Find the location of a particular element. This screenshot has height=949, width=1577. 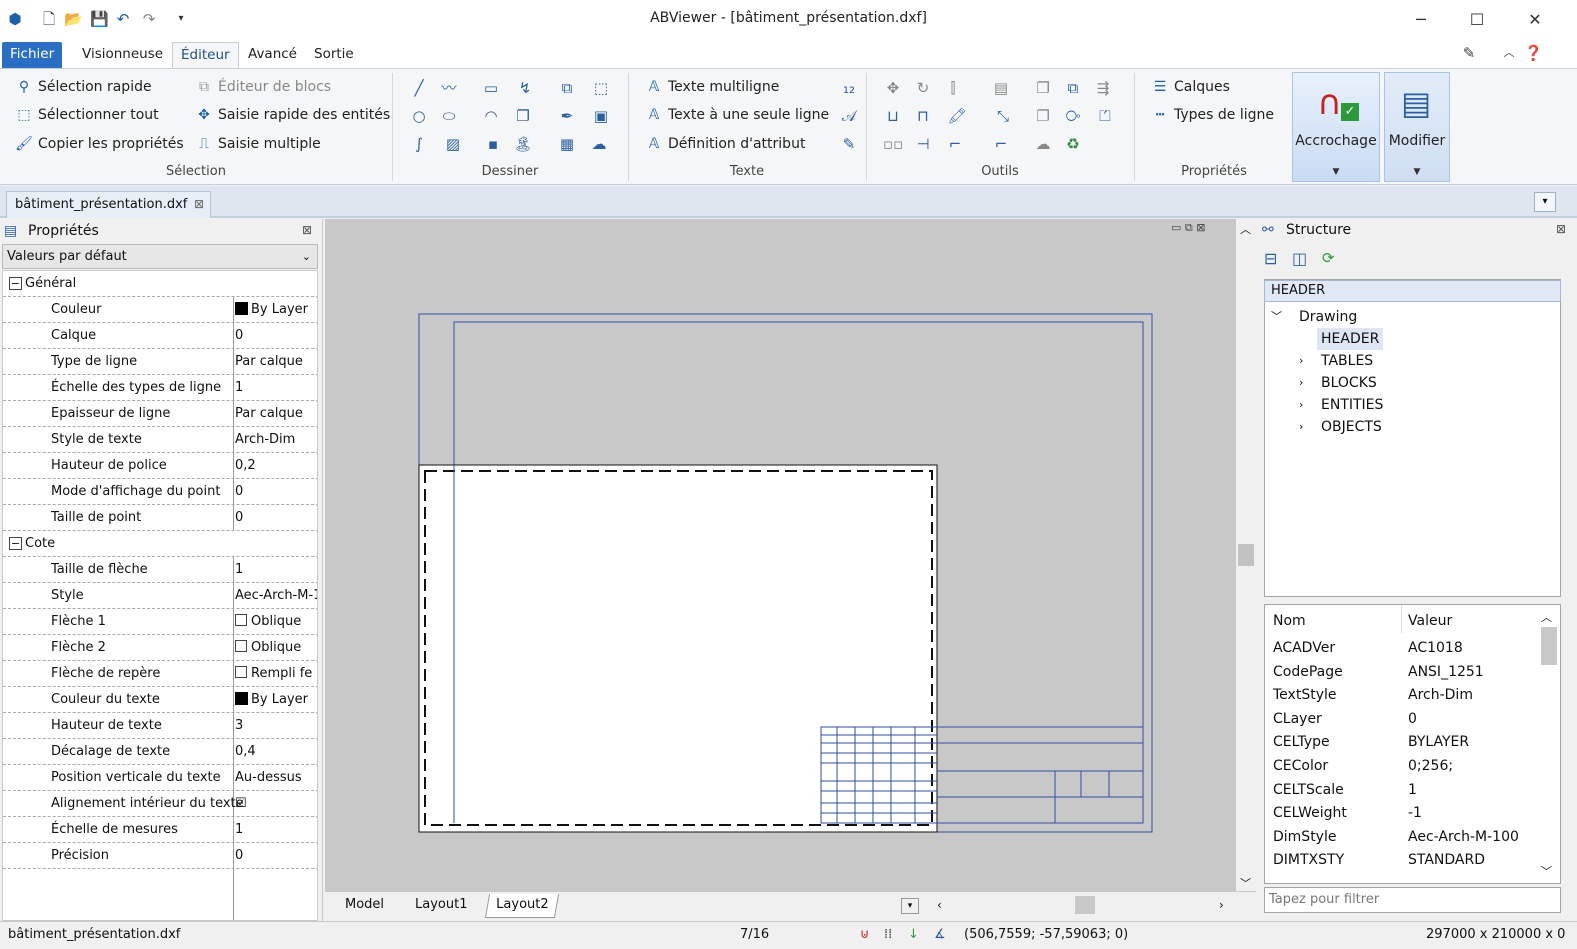

property-row: Couleur du texte By Layer is located at coordinates (160, 700).